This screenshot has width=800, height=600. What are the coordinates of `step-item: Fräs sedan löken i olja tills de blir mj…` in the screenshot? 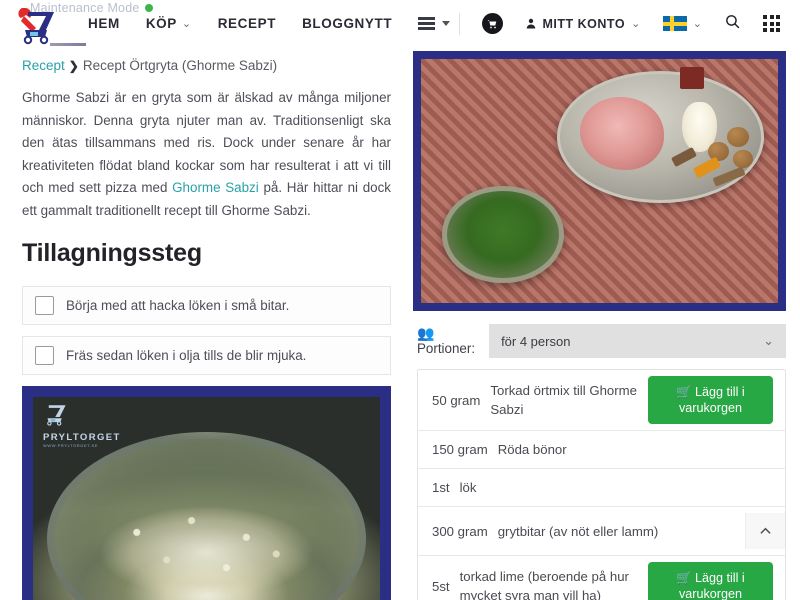 It's located at (206, 355).